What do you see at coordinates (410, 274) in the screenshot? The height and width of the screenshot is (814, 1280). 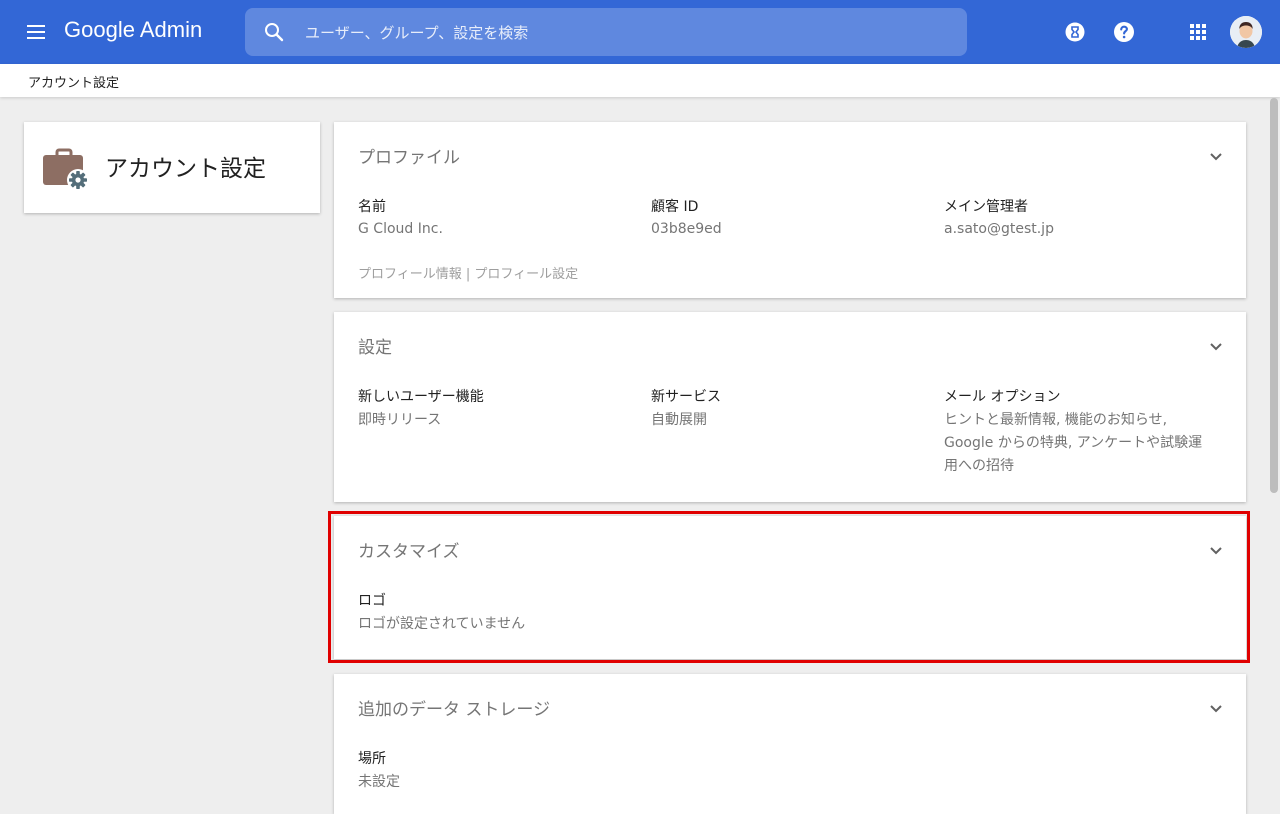 I see `profile-info-link: プロフィール情報` at bounding box center [410, 274].